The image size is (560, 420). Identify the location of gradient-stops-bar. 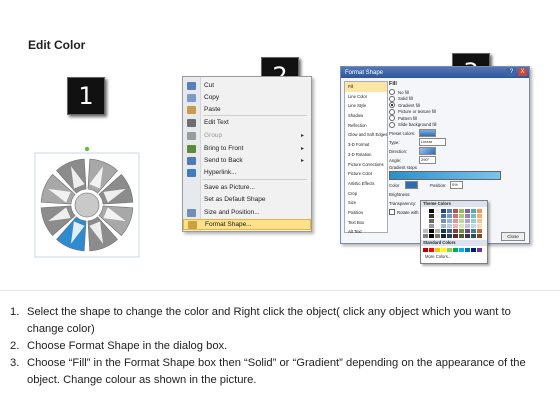
(445, 175).